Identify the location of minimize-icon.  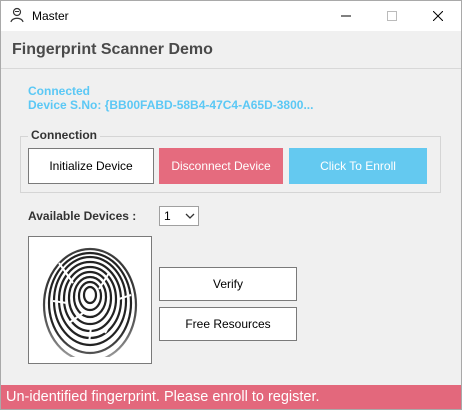
(346, 16).